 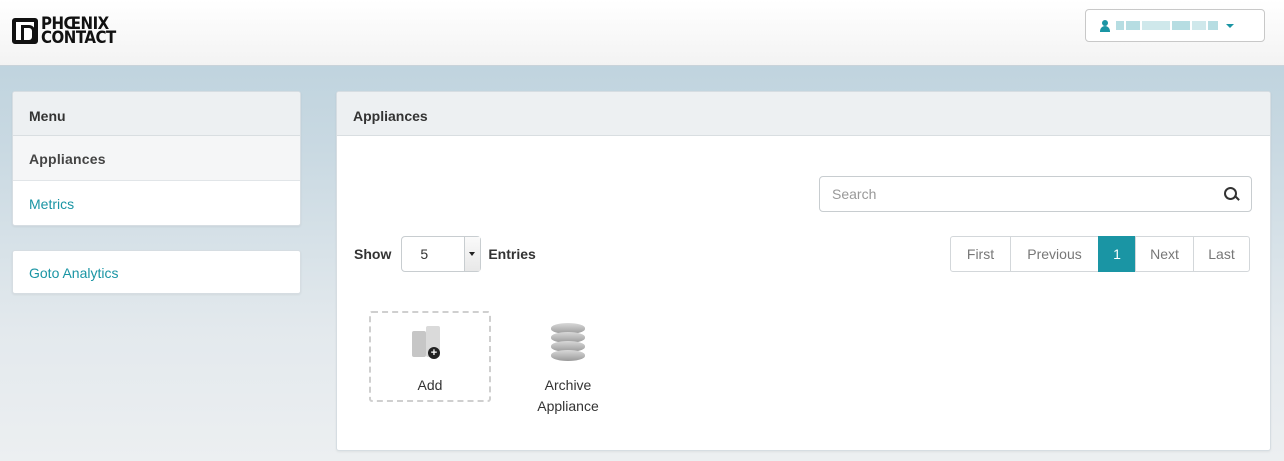 I want to click on pagination-next: Next, so click(x=1164, y=254).